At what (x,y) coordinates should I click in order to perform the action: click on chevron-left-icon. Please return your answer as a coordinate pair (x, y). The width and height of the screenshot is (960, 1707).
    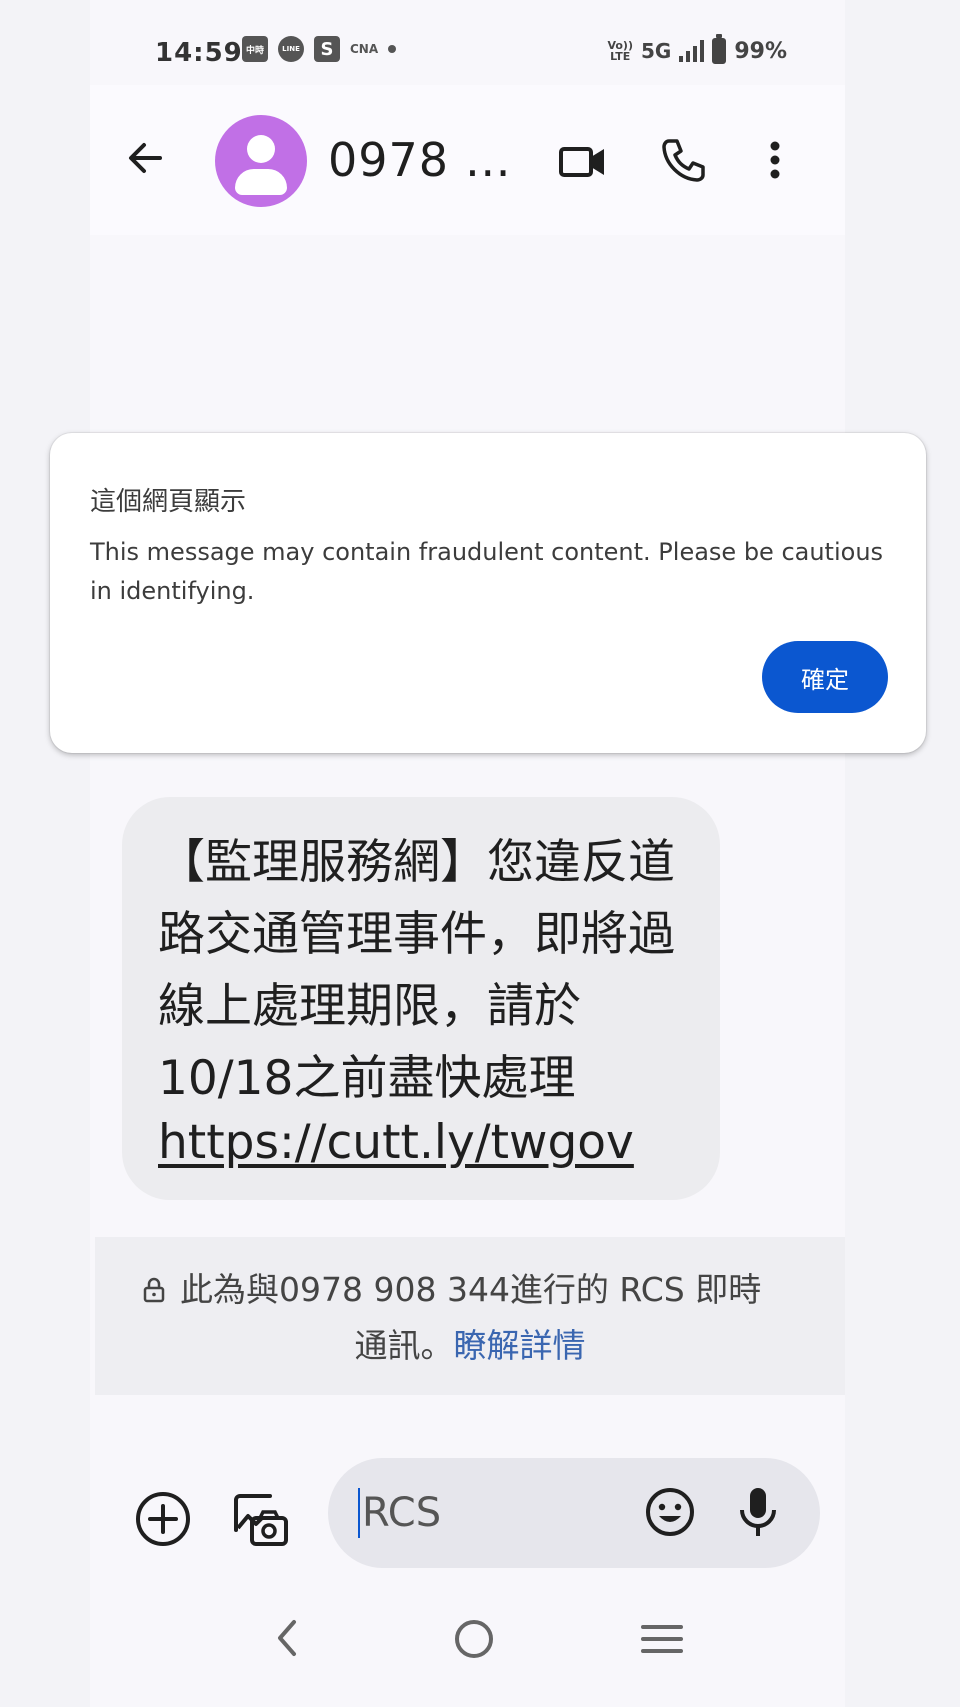
    Looking at the image, I should click on (287, 1638).